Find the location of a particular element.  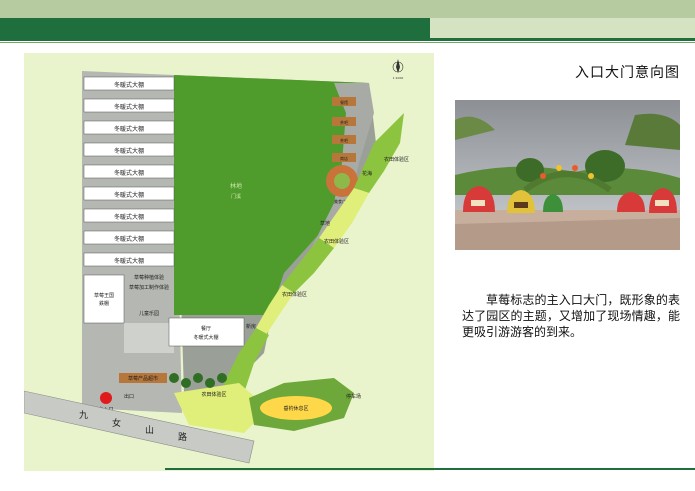

kids-area is located at coordinates (149, 338).